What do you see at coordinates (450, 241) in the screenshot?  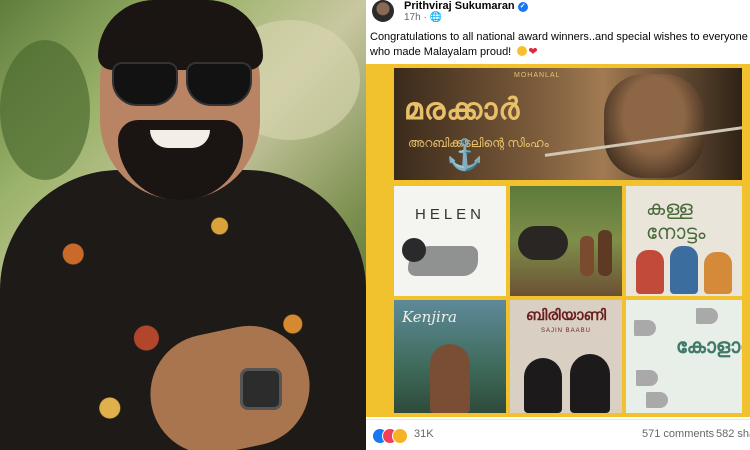 I see `poster-helen: HELEN` at bounding box center [450, 241].